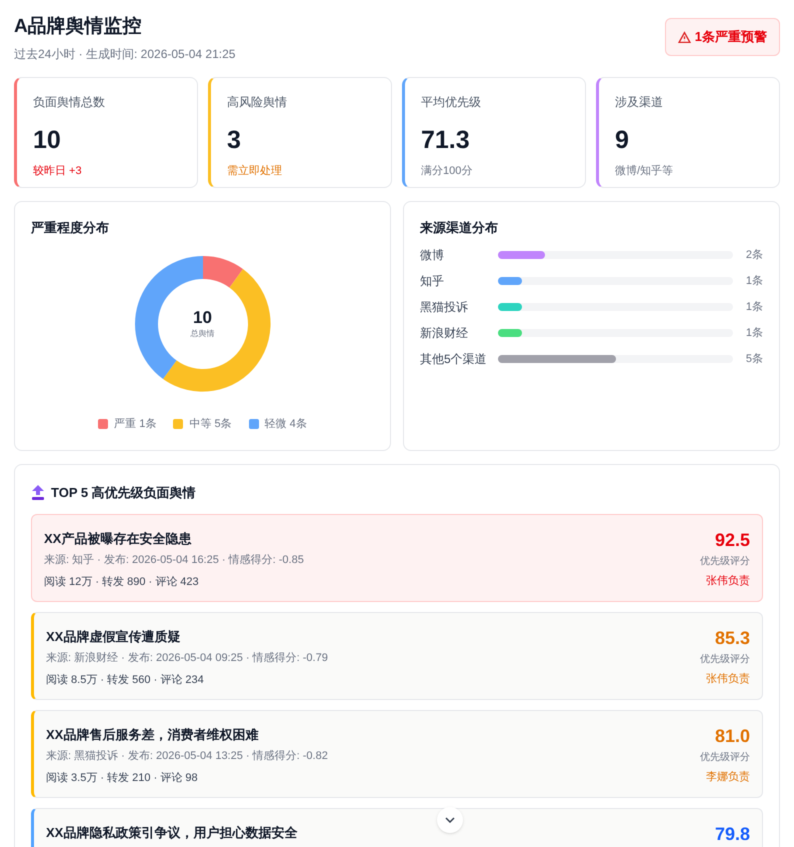 This screenshot has width=794, height=847. I want to click on priority-score: 85.3, so click(732, 637).